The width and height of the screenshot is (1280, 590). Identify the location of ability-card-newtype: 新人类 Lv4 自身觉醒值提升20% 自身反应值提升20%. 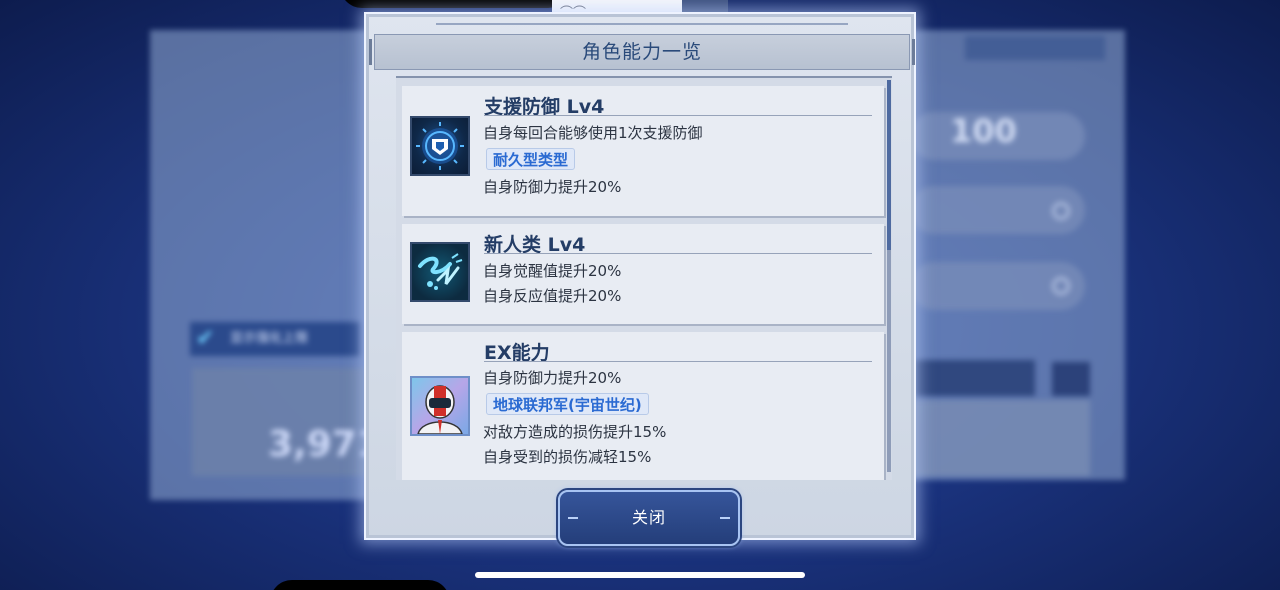
(643, 274).